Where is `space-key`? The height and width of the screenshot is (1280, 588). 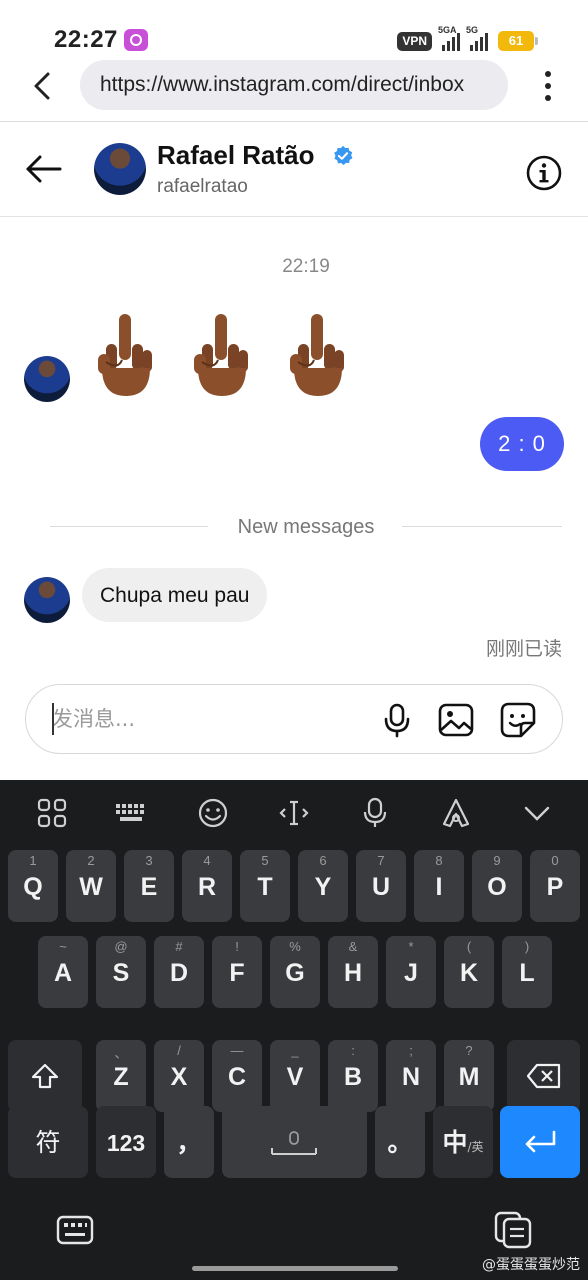 space-key is located at coordinates (294, 1142).